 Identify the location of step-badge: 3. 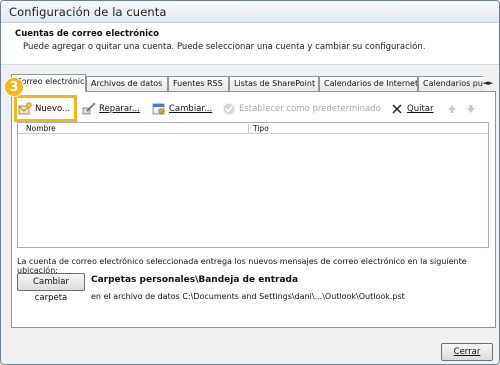
(14, 87).